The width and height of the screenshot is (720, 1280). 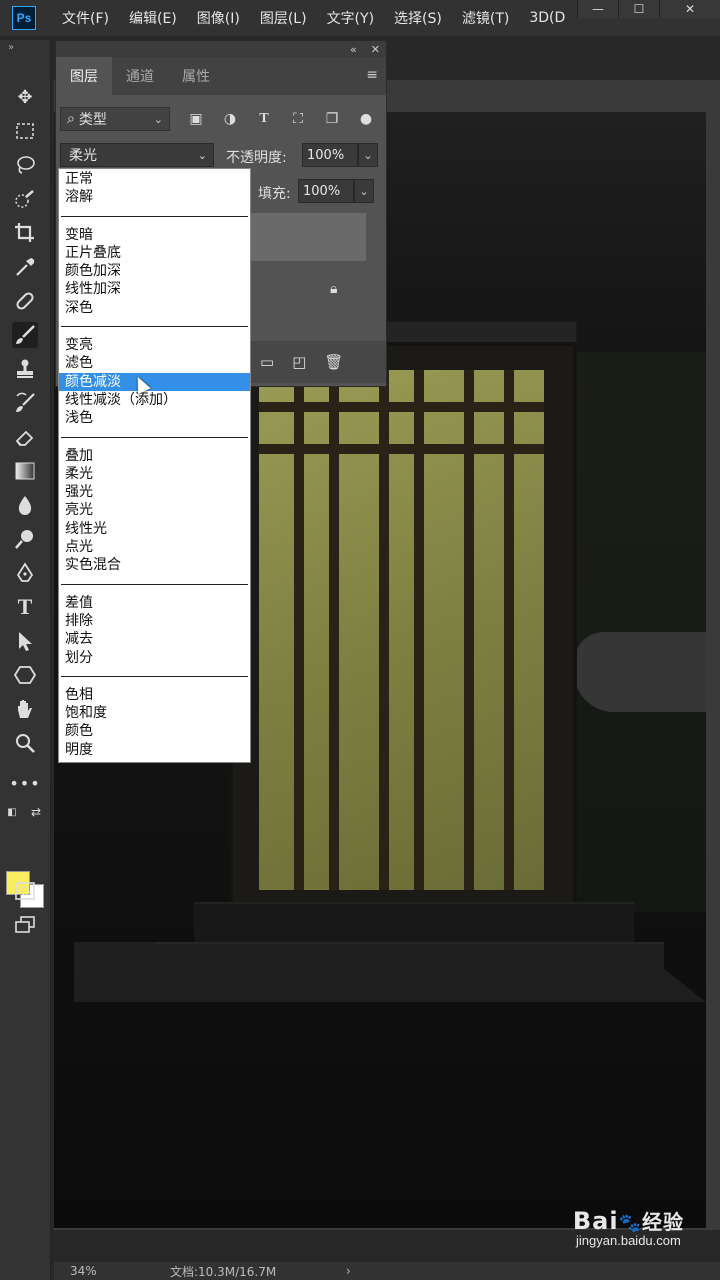 I want to click on blend-mode-option: 强光, so click(x=154, y=492).